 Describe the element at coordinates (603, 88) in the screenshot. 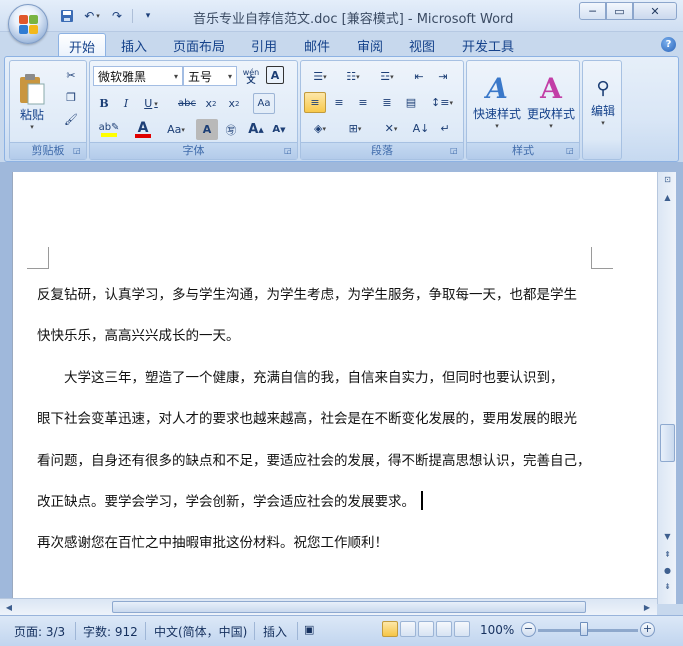

I see `binoculars-icon: ⚲` at that location.